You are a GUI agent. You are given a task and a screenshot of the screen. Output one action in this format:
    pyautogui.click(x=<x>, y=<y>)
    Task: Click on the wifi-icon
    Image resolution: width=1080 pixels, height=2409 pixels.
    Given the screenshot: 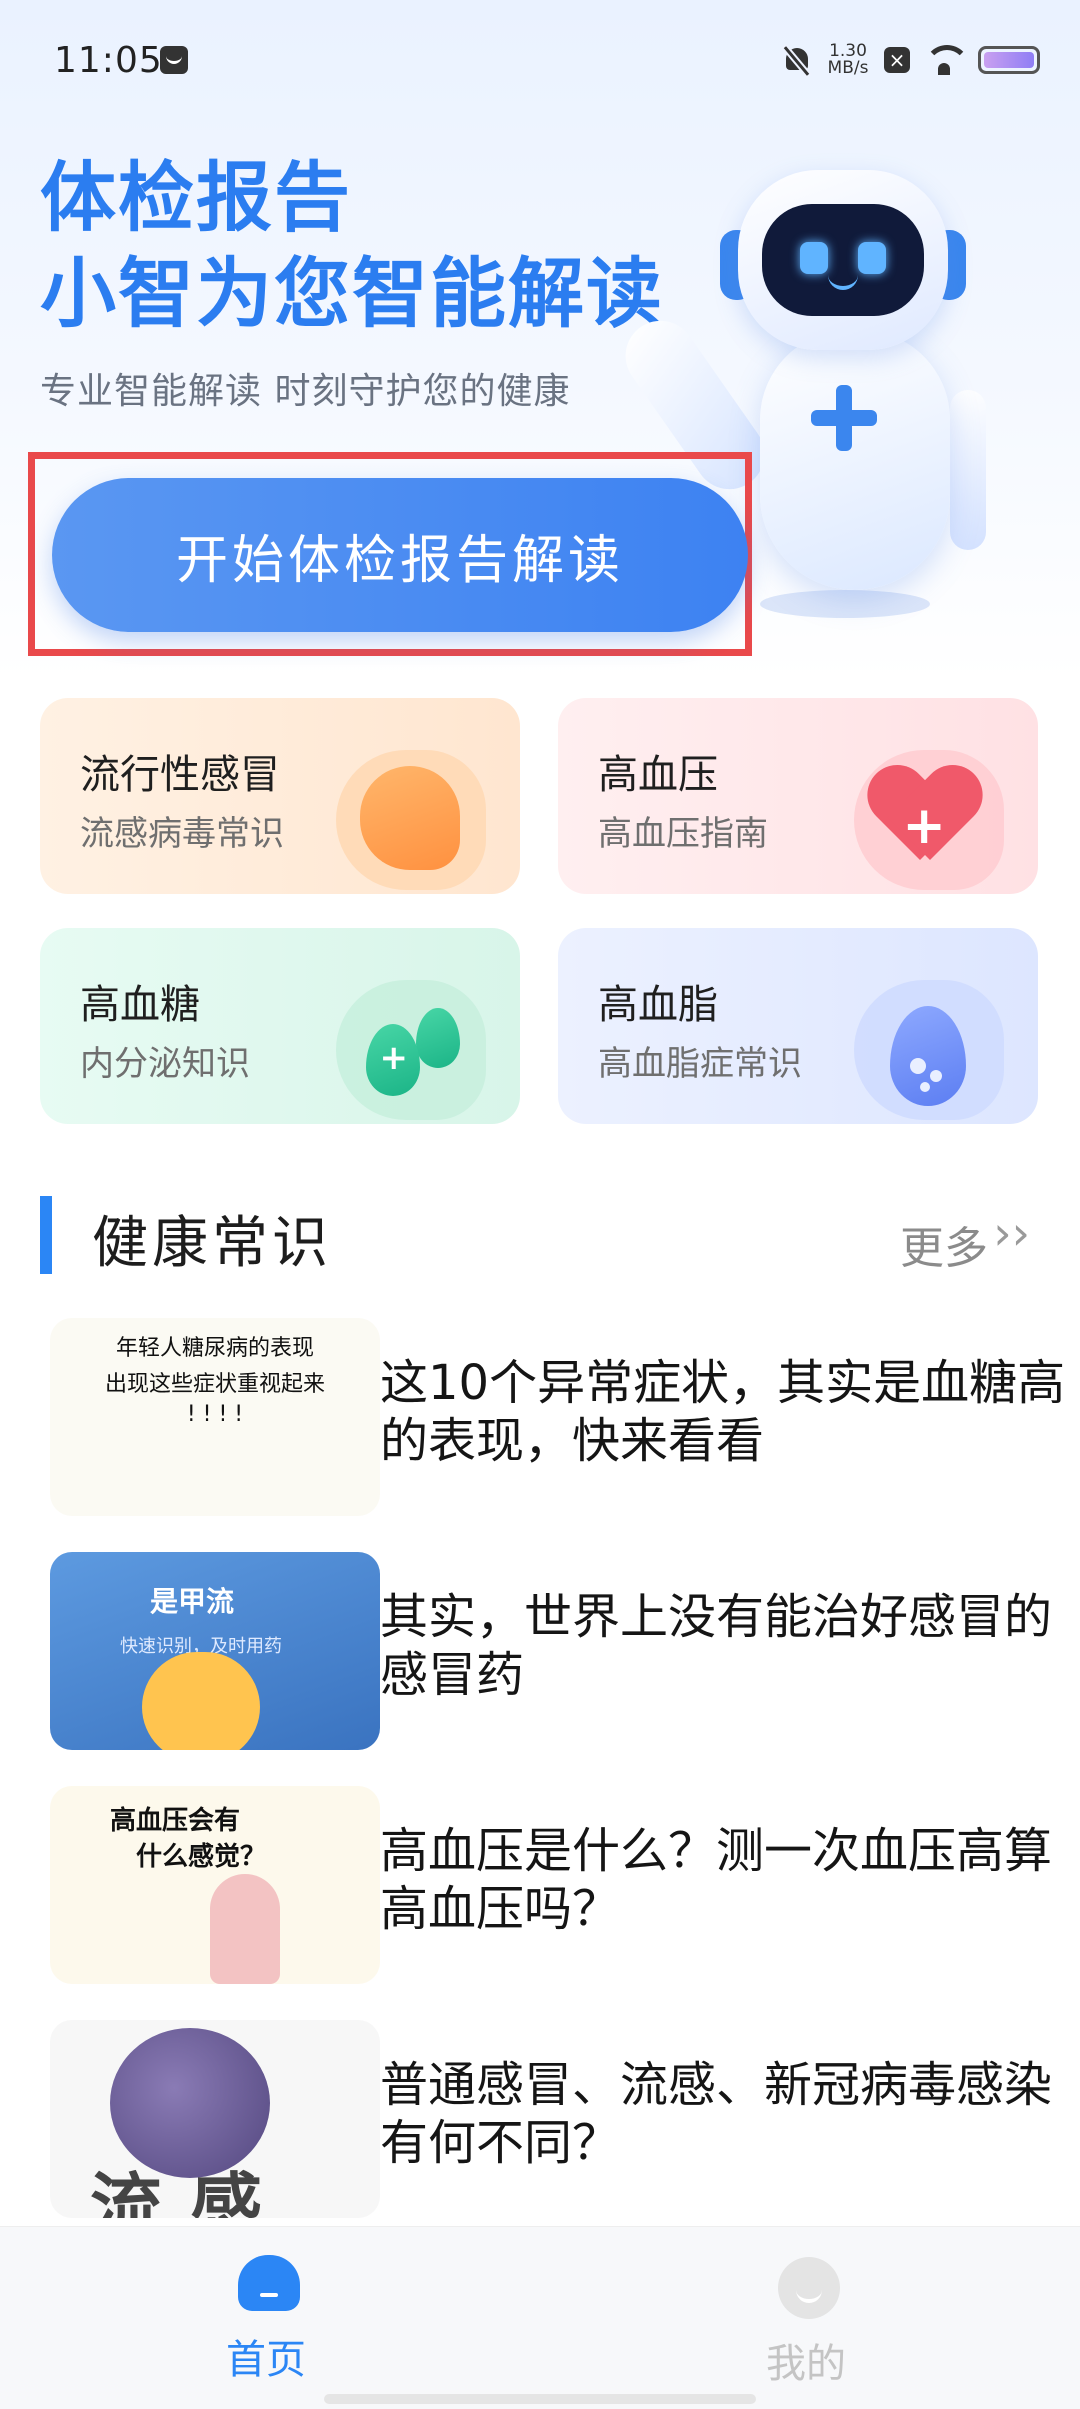 What is the action you would take?
    pyautogui.click(x=944, y=60)
    